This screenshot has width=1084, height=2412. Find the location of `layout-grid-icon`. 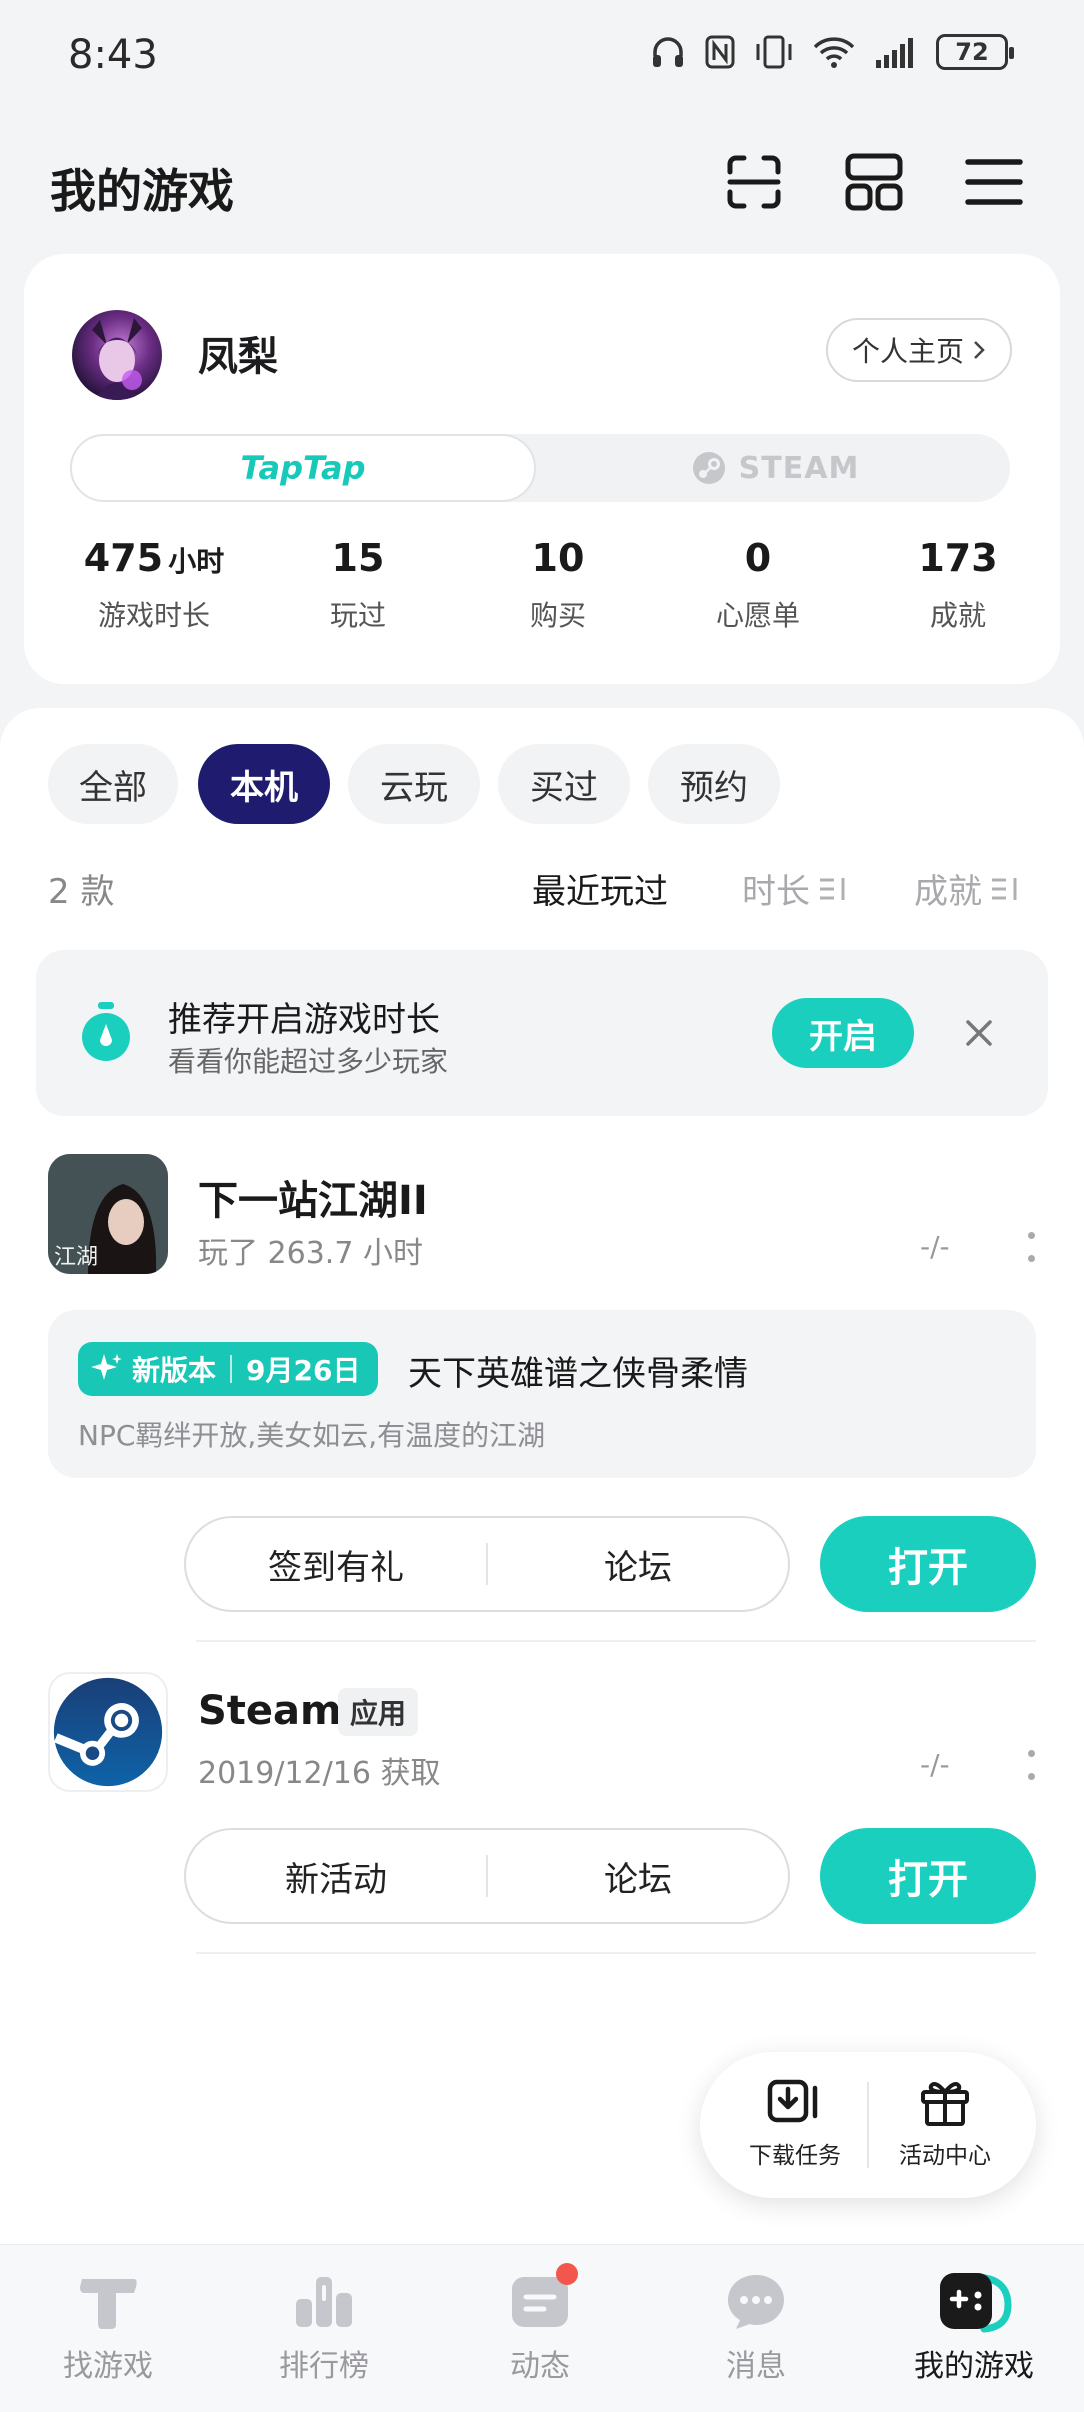

layout-grid-icon is located at coordinates (874, 182).